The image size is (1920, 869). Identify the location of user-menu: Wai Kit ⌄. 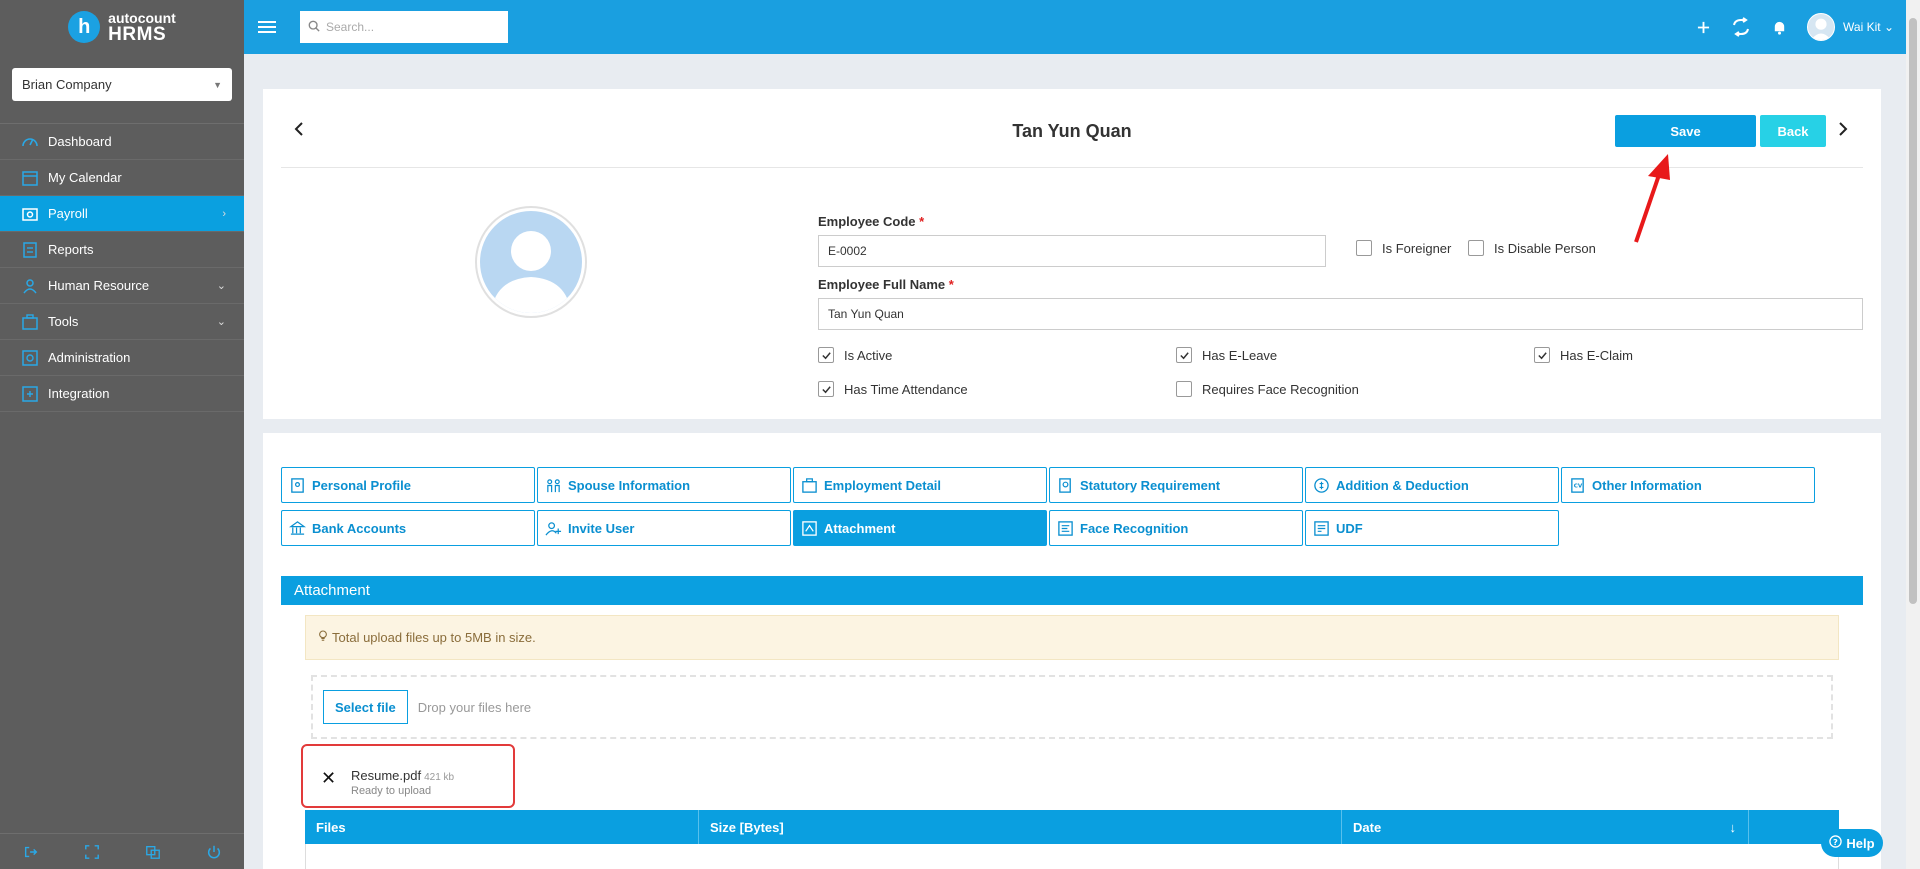
(1868, 27).